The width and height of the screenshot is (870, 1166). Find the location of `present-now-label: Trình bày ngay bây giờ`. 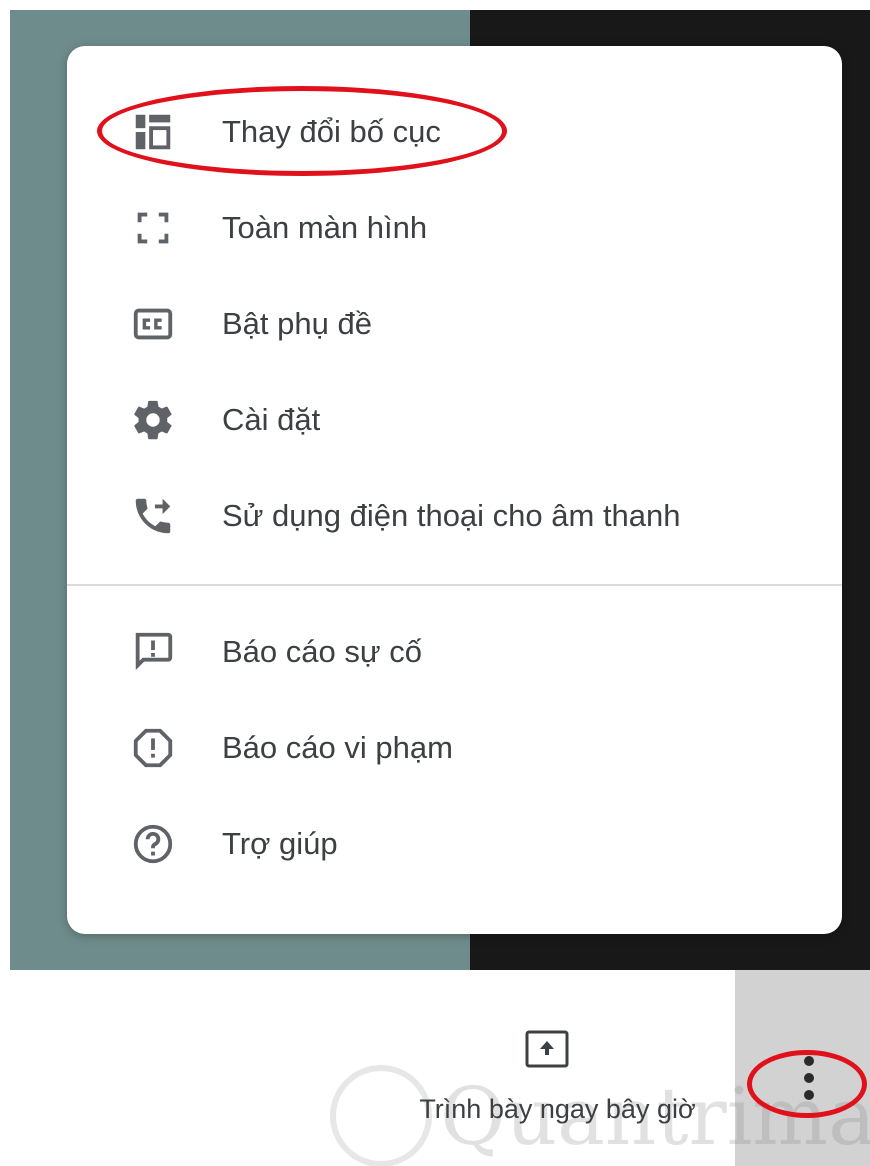

present-now-label: Trình bày ngay bây giờ is located at coordinates (557, 1109).